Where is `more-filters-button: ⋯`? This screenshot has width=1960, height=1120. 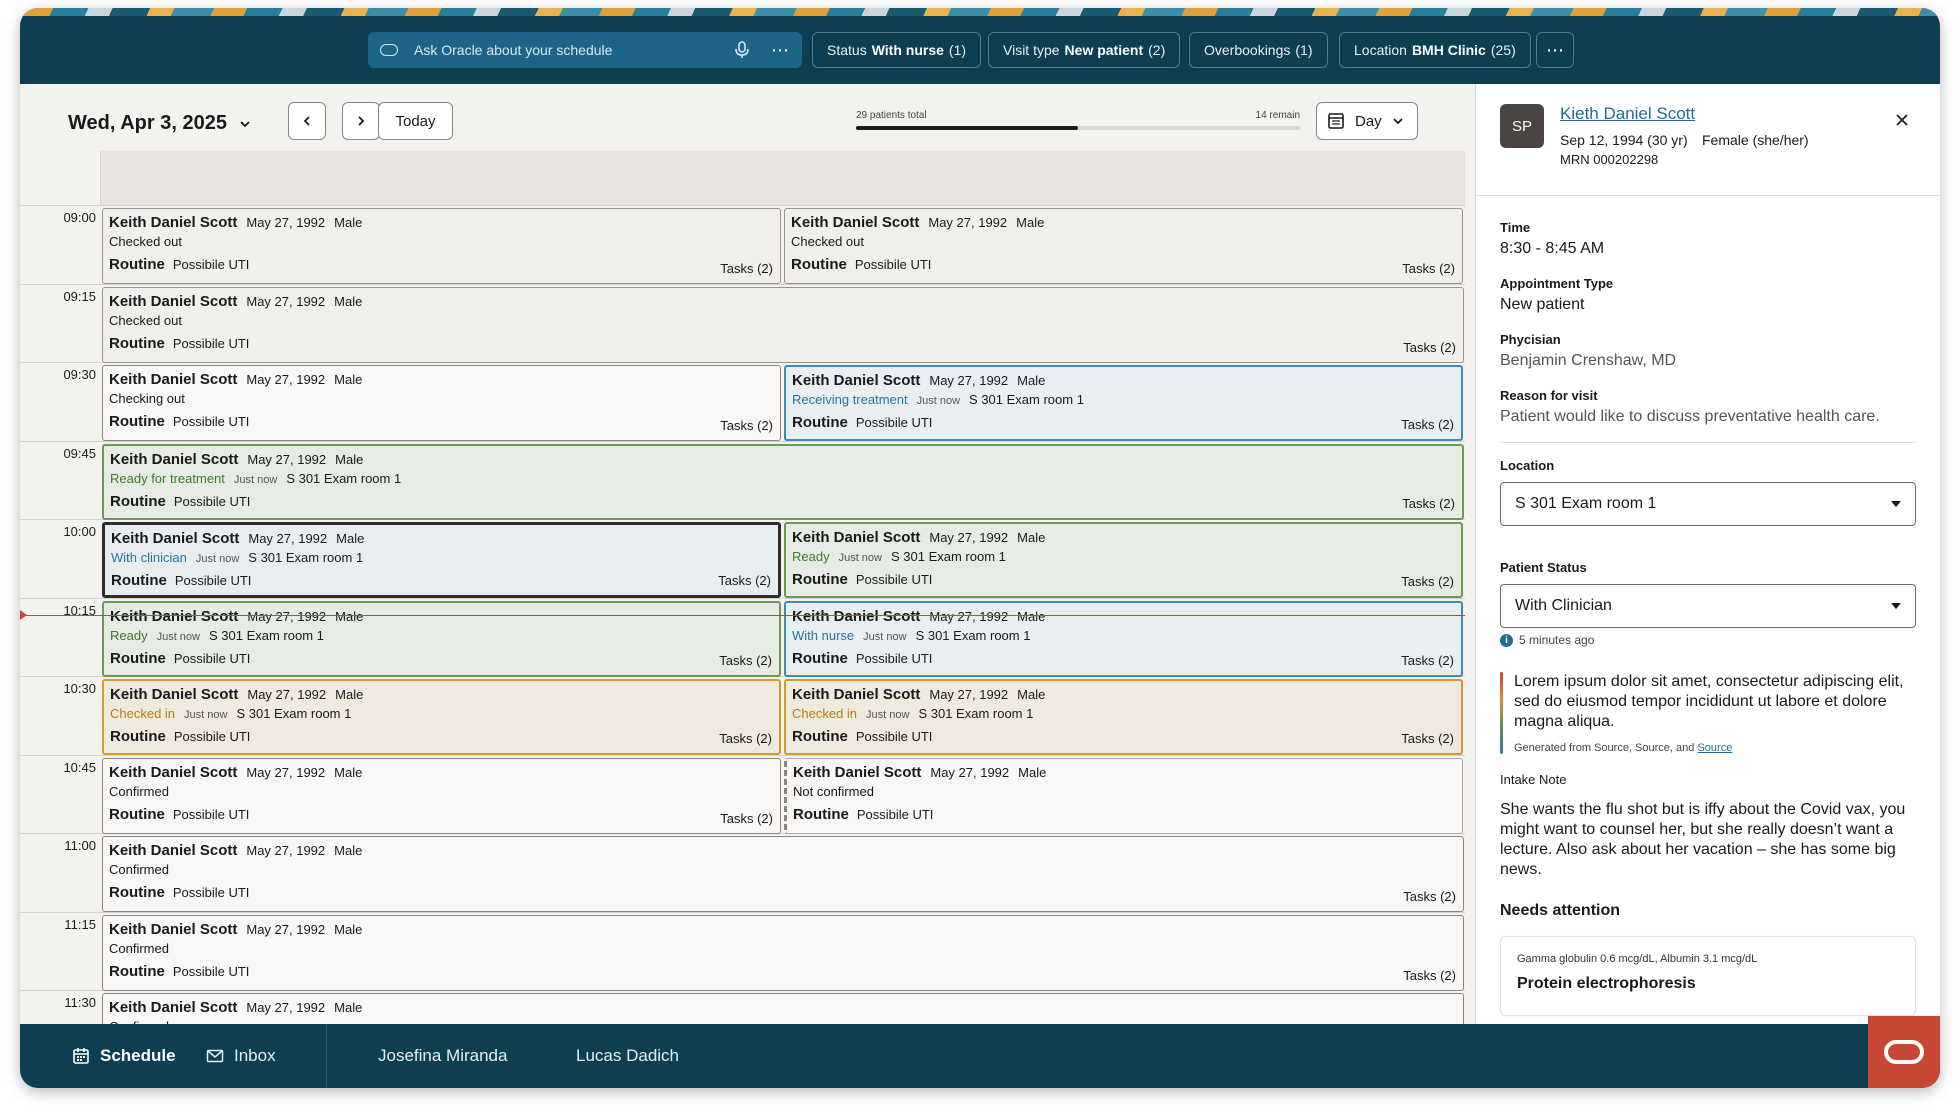
more-filters-button: ⋯ is located at coordinates (1555, 50).